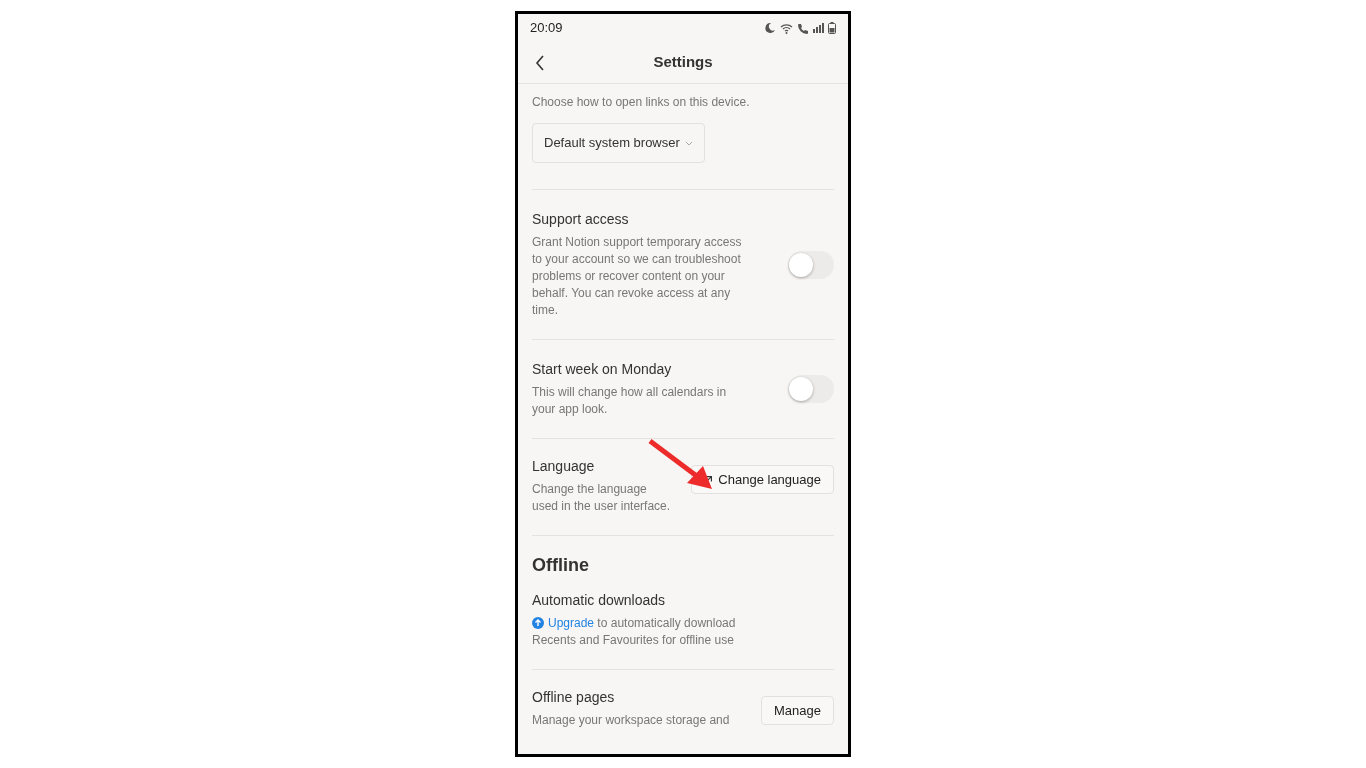 The height and width of the screenshot is (768, 1366). I want to click on phone-icon, so click(803, 28).